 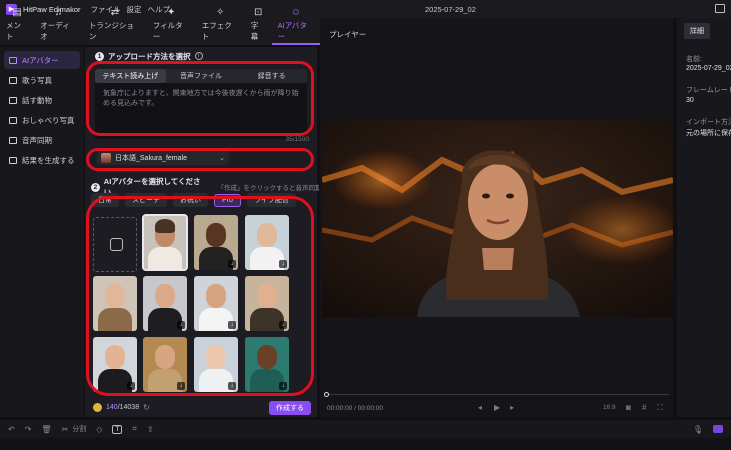 What do you see at coordinates (708, 68) in the screenshot?
I see `name-value: 2025-07-29_02` at bounding box center [708, 68].